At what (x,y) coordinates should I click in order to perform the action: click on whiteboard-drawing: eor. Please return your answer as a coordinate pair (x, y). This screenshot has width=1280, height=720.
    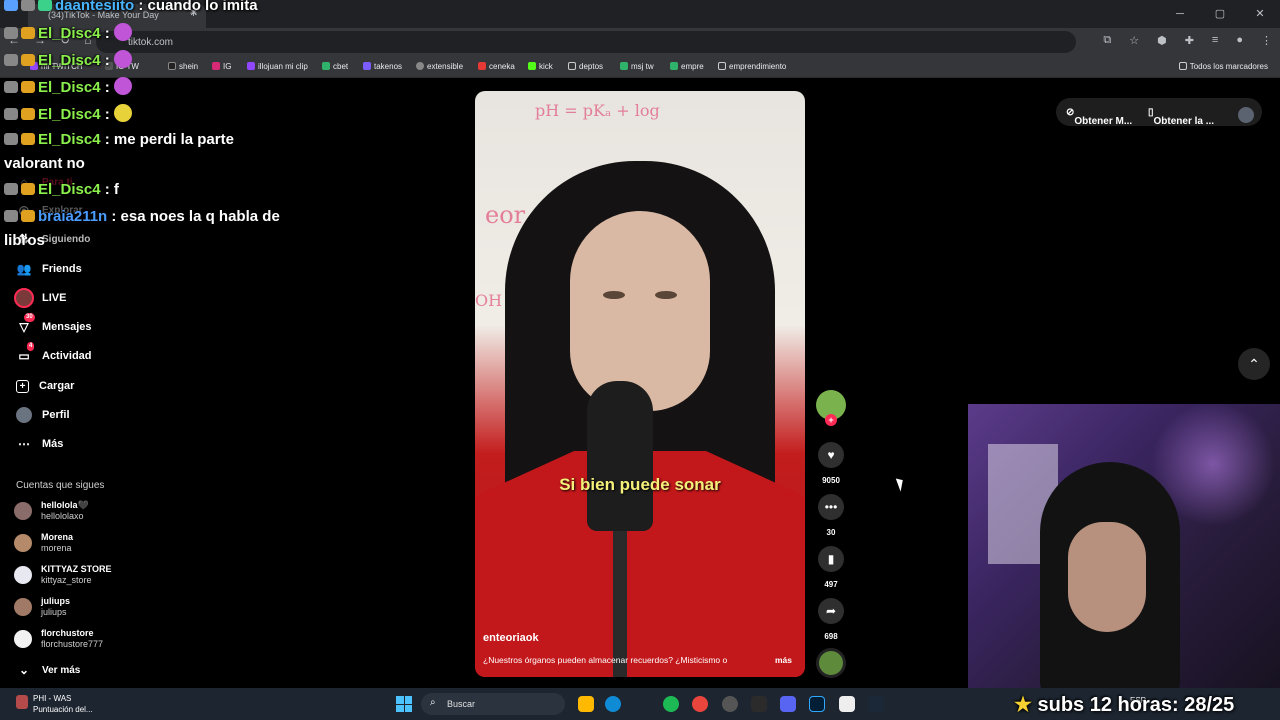
    Looking at the image, I should click on (505, 215).